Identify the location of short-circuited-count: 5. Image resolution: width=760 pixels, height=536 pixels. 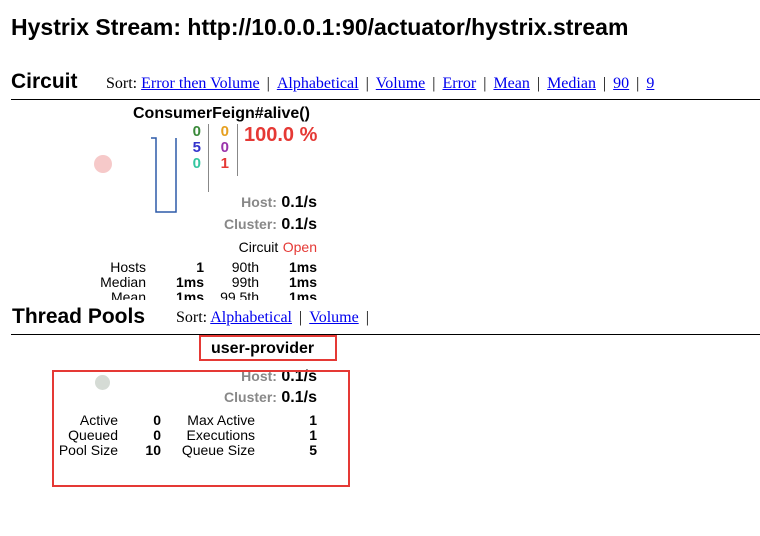
(196, 147).